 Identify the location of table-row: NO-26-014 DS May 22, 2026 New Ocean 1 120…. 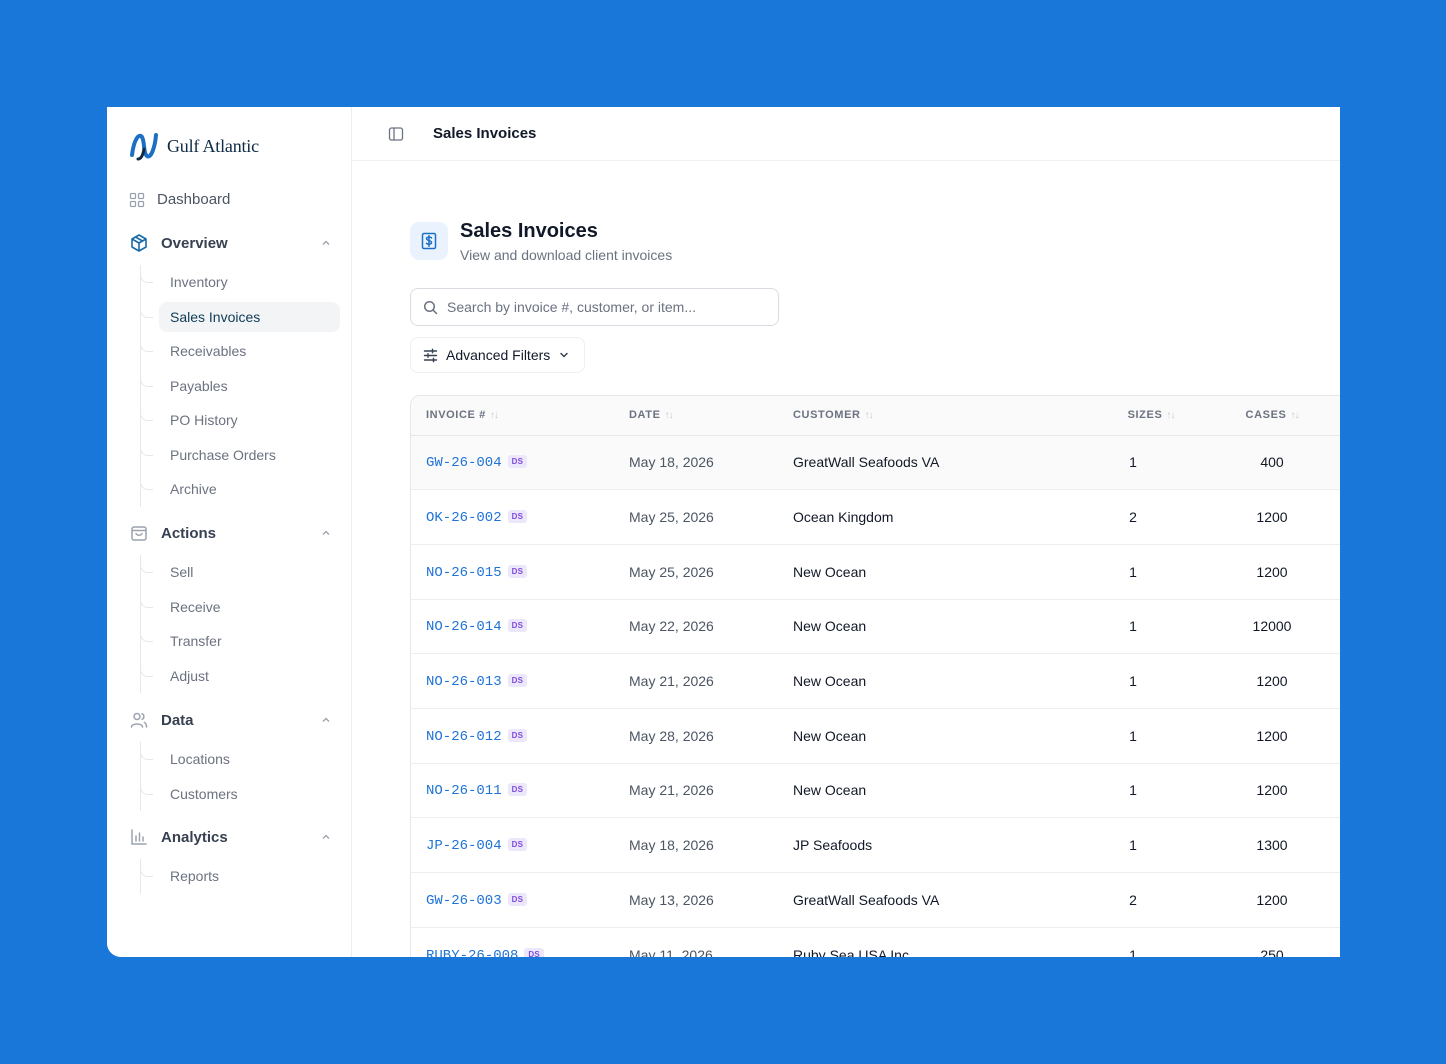
(875, 626).